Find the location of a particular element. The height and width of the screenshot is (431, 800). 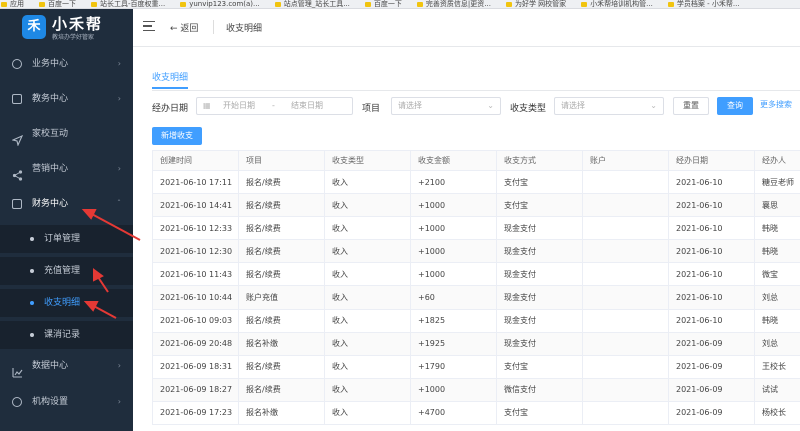

item-select-placeholder: 请选择 is located at coordinates (410, 105).